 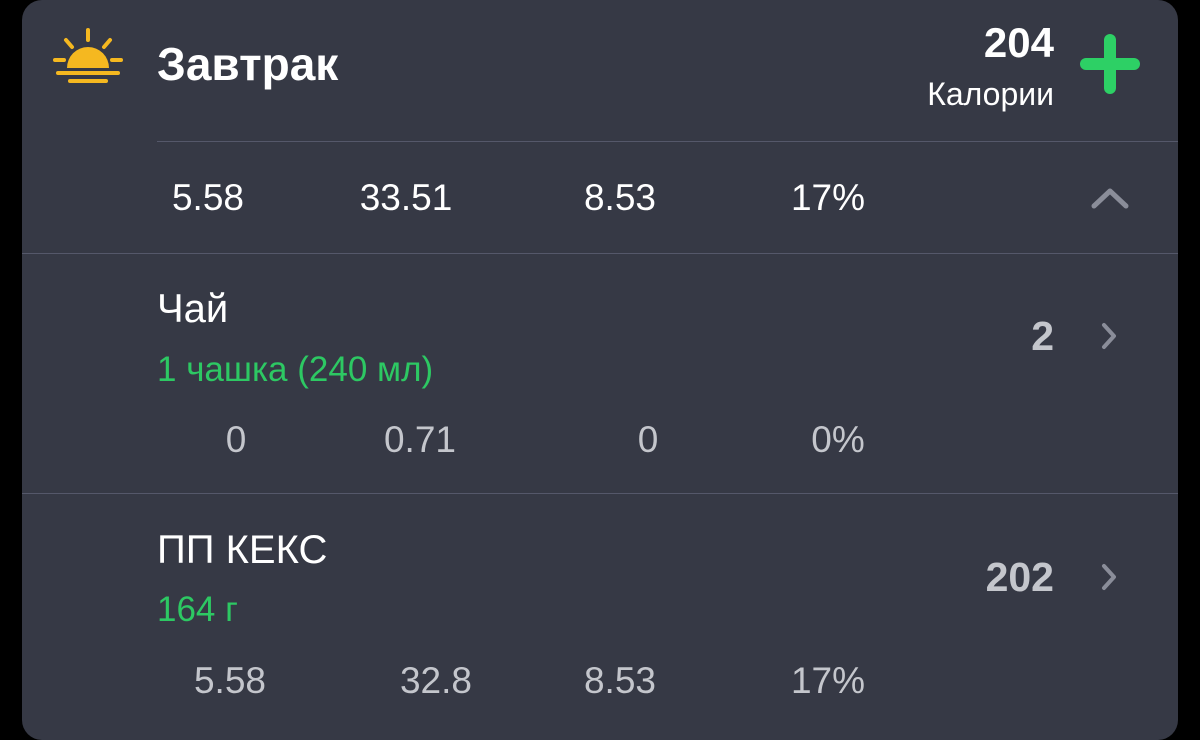 I want to click on meal-protein-total: 5.58, so click(x=207, y=197).